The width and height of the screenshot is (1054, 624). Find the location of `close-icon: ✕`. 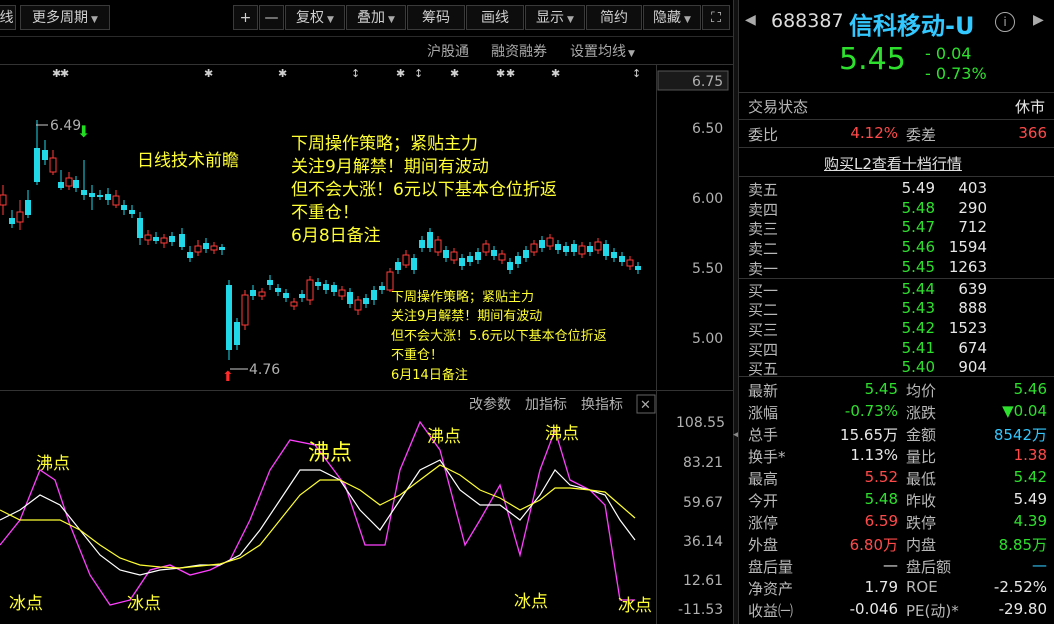

close-icon: ✕ is located at coordinates (645, 405).